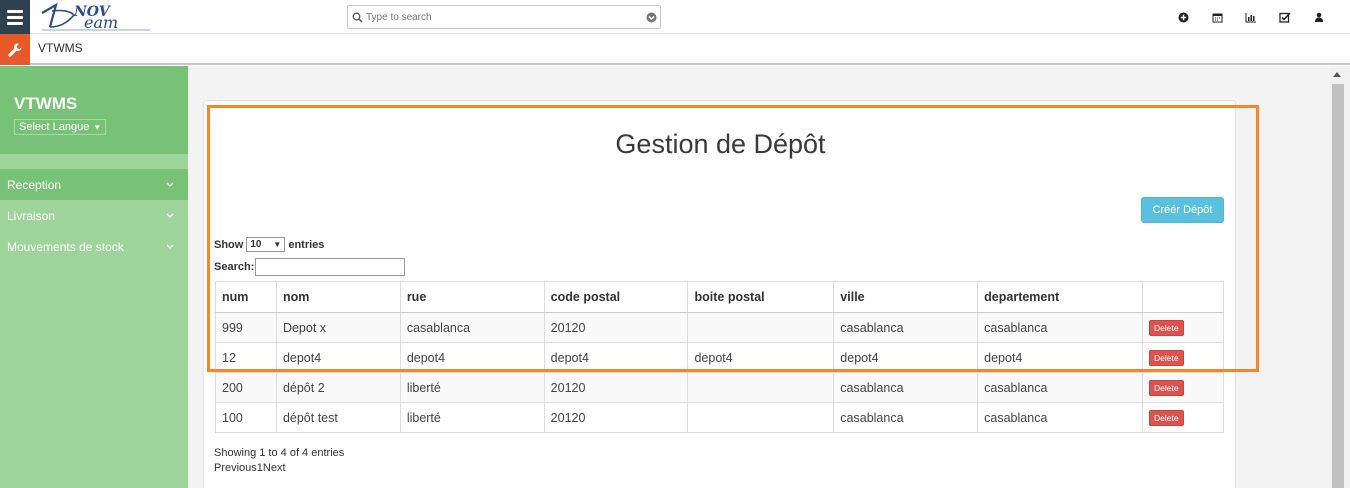  Describe the element at coordinates (720, 144) in the screenshot. I see `page-title: Gestion de Dépôt` at that location.